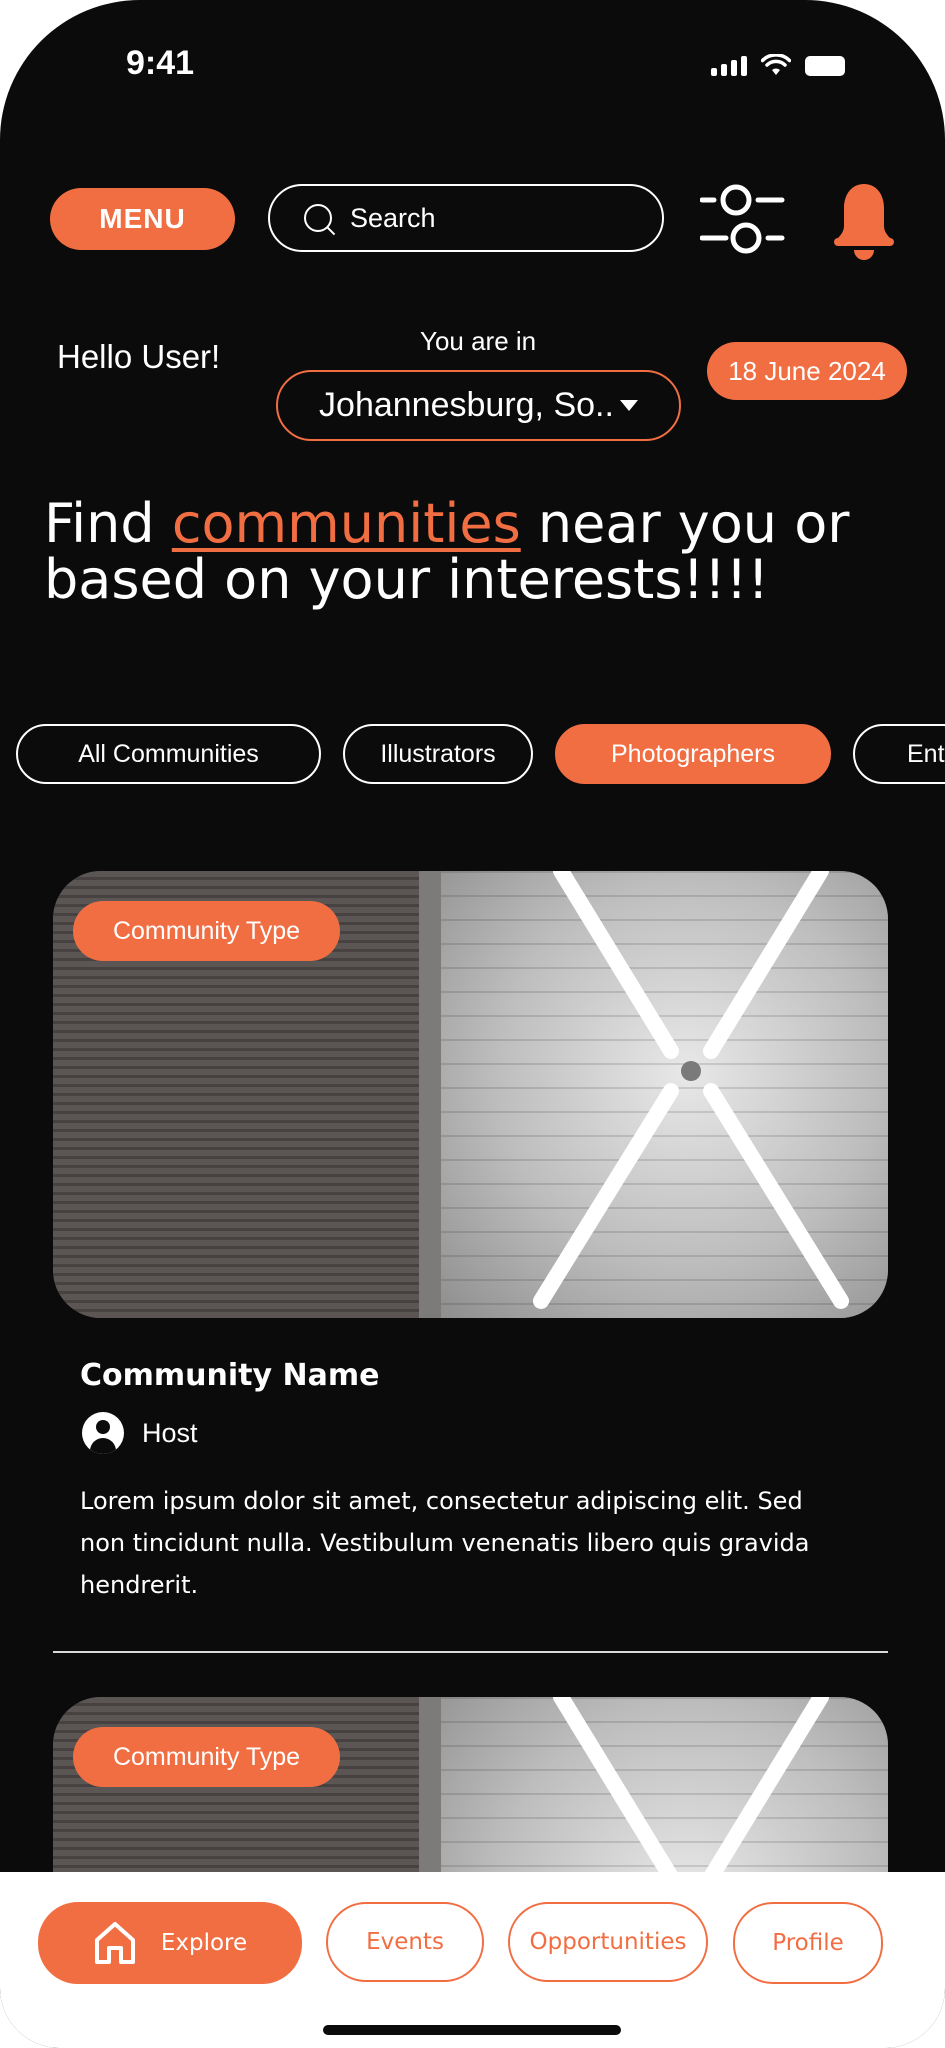 This screenshot has width=945, height=2048. I want to click on nav-events: Events, so click(405, 1942).